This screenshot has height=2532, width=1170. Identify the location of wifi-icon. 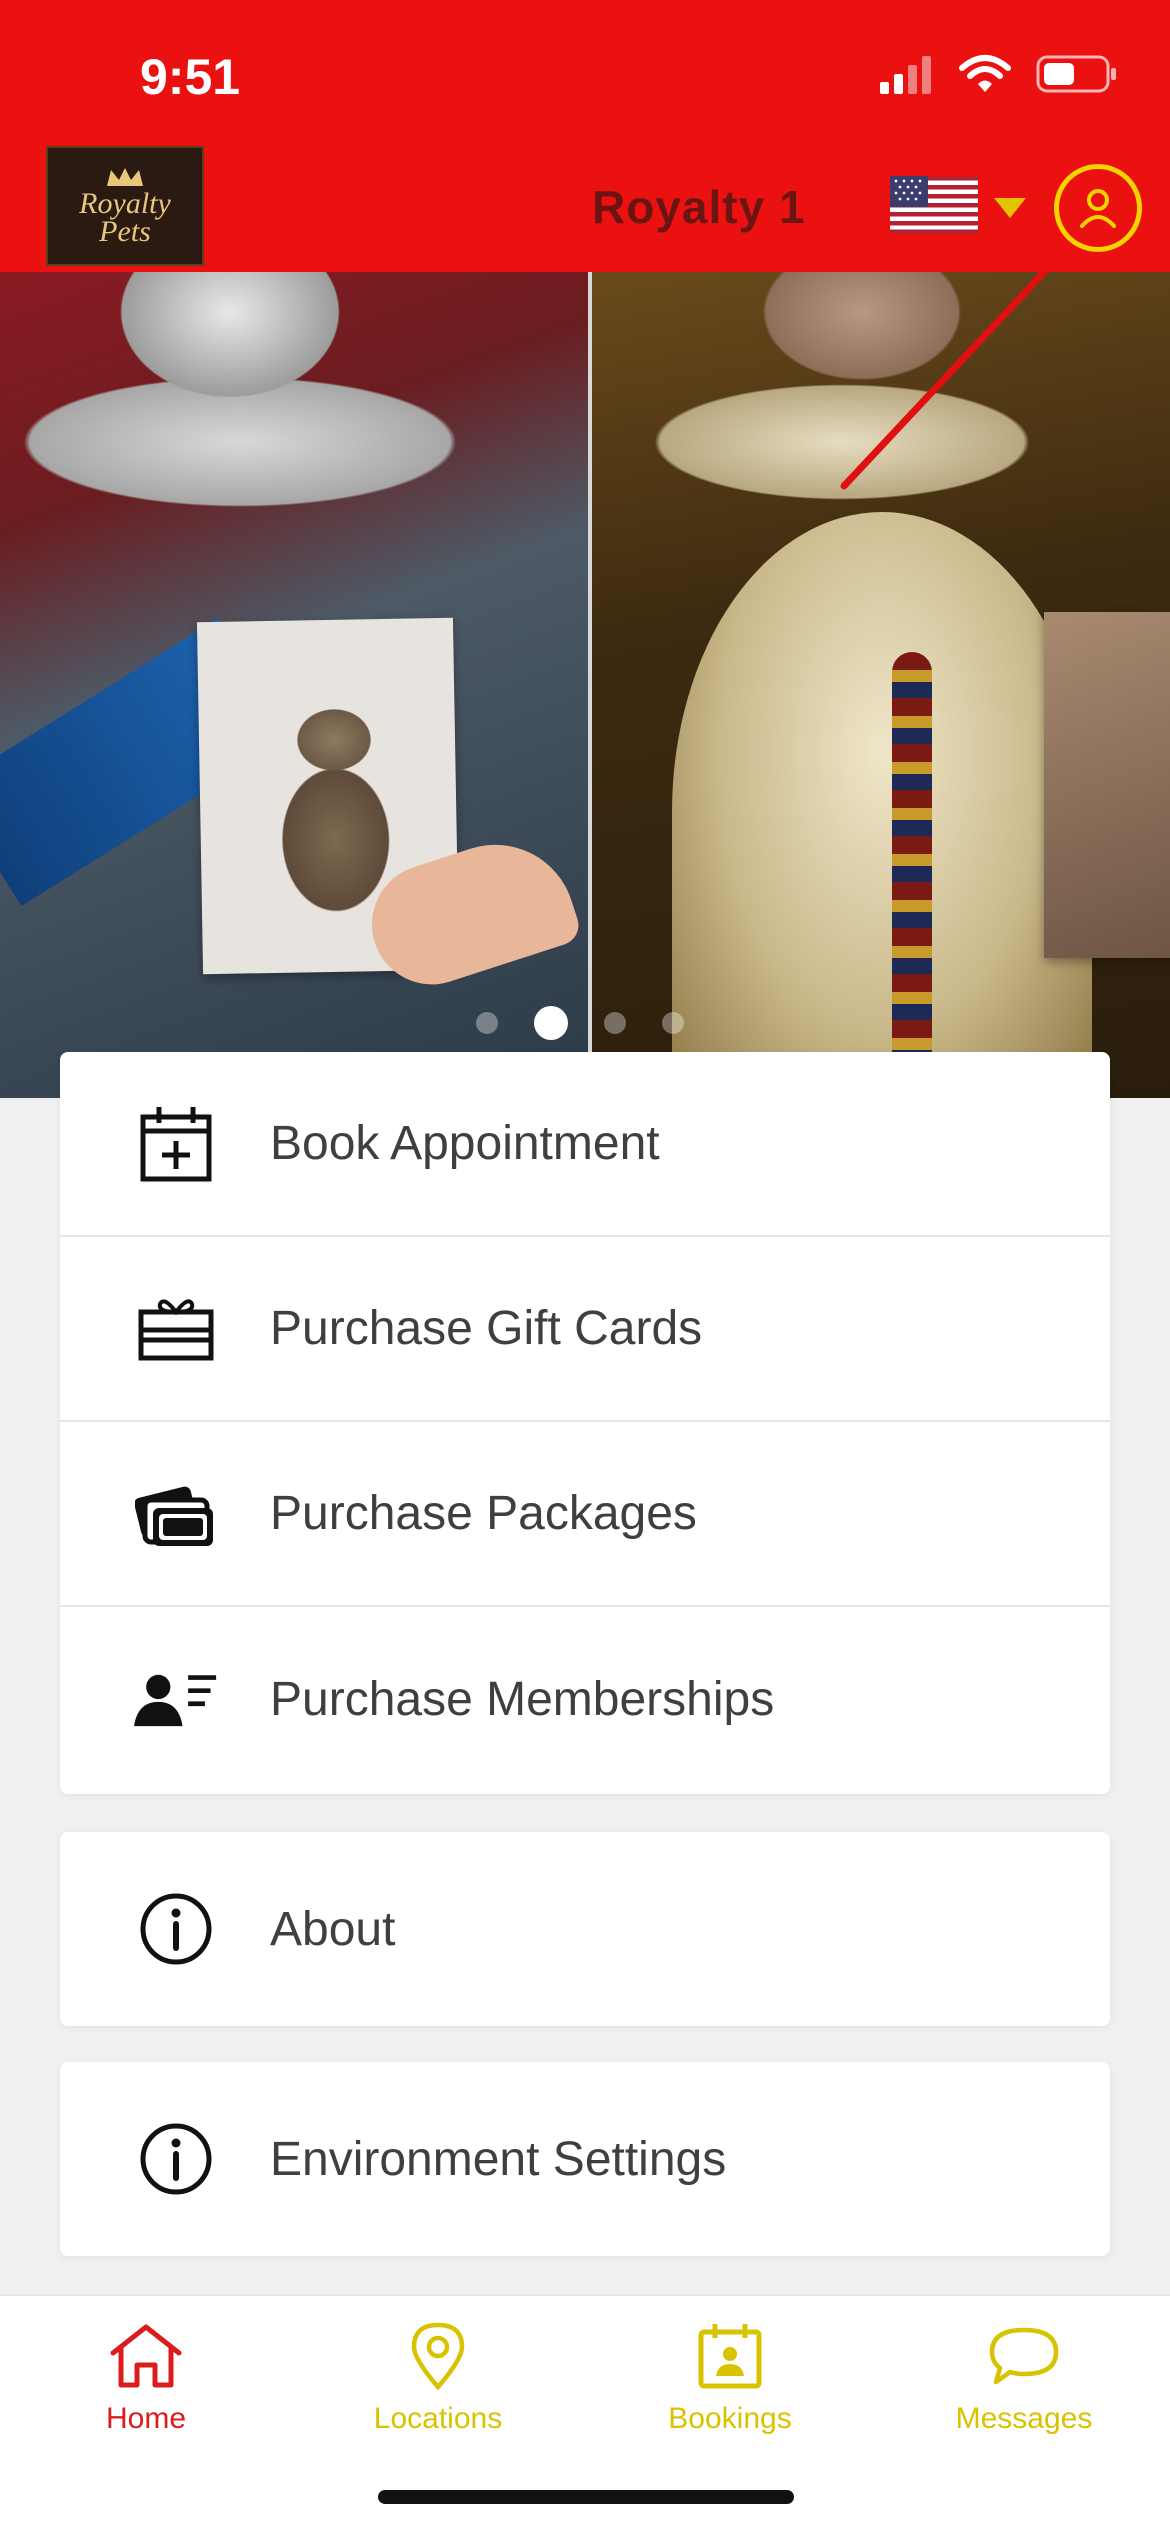
(985, 73).